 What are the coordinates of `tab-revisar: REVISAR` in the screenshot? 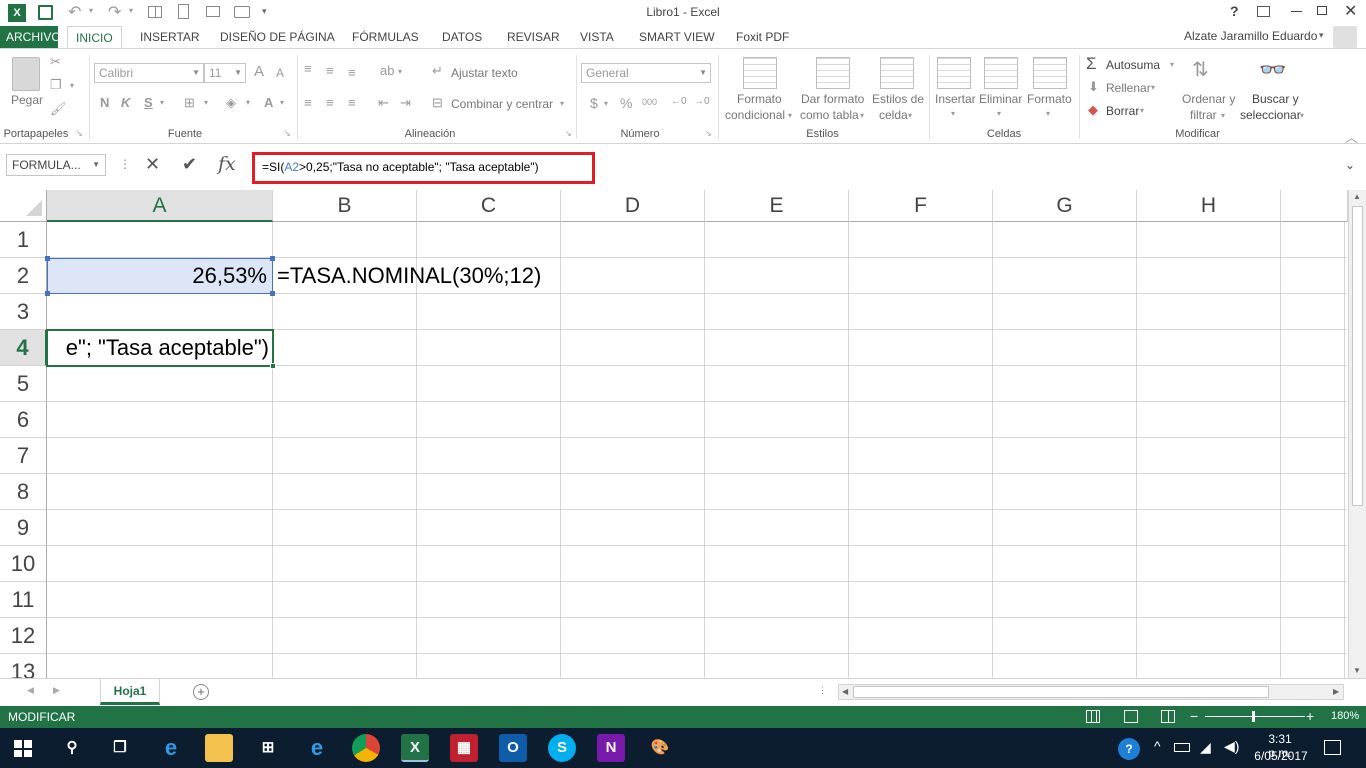 It's located at (533, 37).